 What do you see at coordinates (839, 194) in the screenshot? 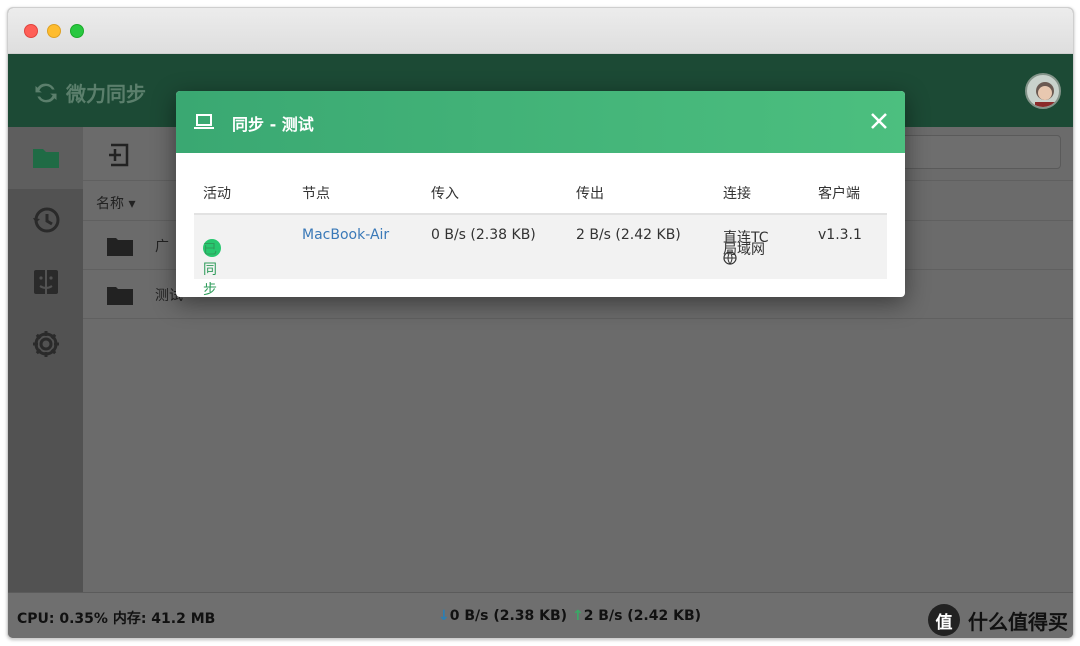
I see `column-client: 客户端` at bounding box center [839, 194].